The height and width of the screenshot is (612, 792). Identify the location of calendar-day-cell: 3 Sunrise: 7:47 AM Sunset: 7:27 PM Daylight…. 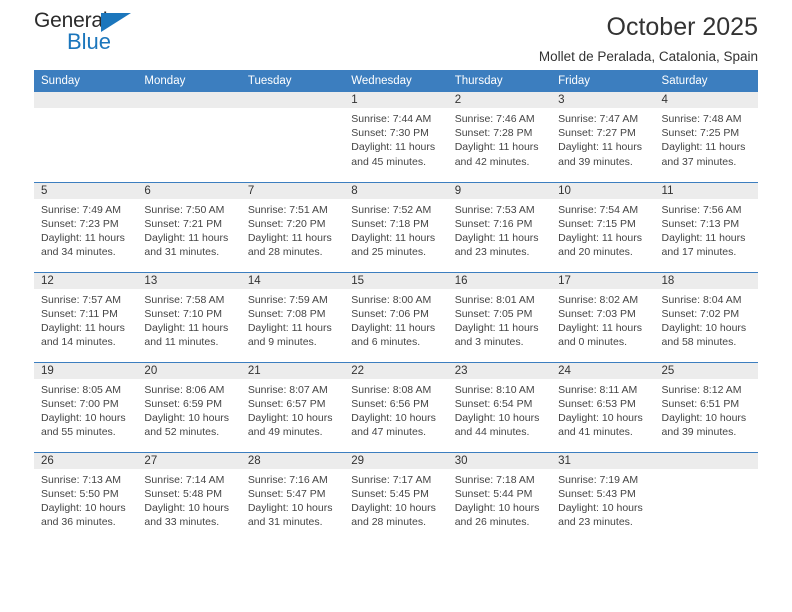
(603, 137).